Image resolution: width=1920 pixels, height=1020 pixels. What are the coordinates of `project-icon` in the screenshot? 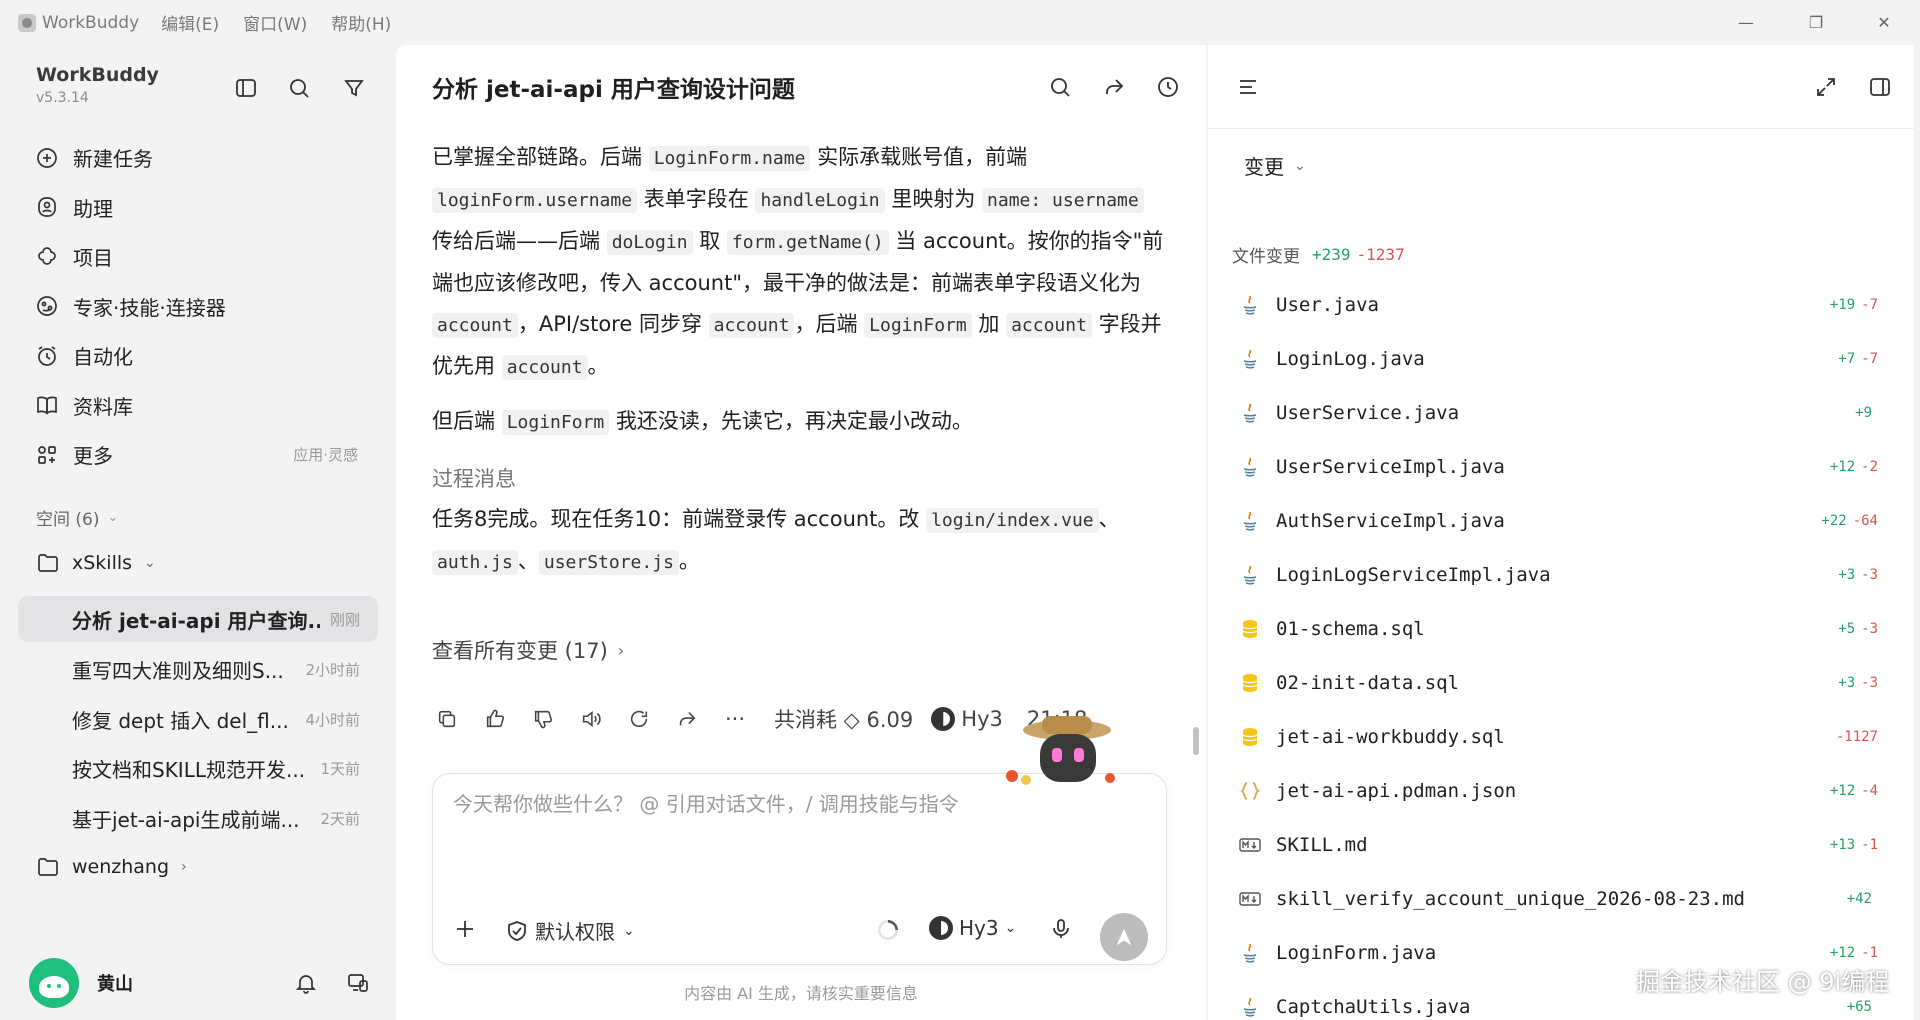 It's located at (47, 255).